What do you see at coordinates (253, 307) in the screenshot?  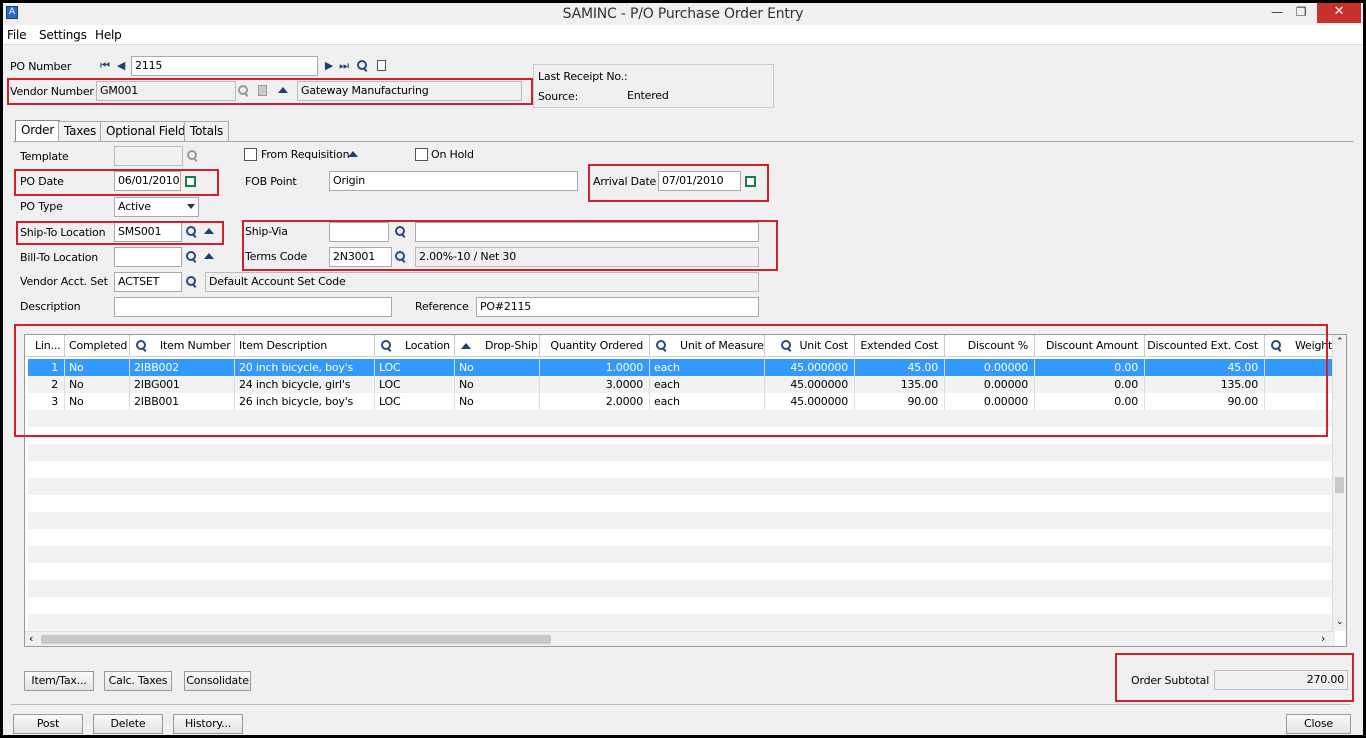 I see `description-input` at bounding box center [253, 307].